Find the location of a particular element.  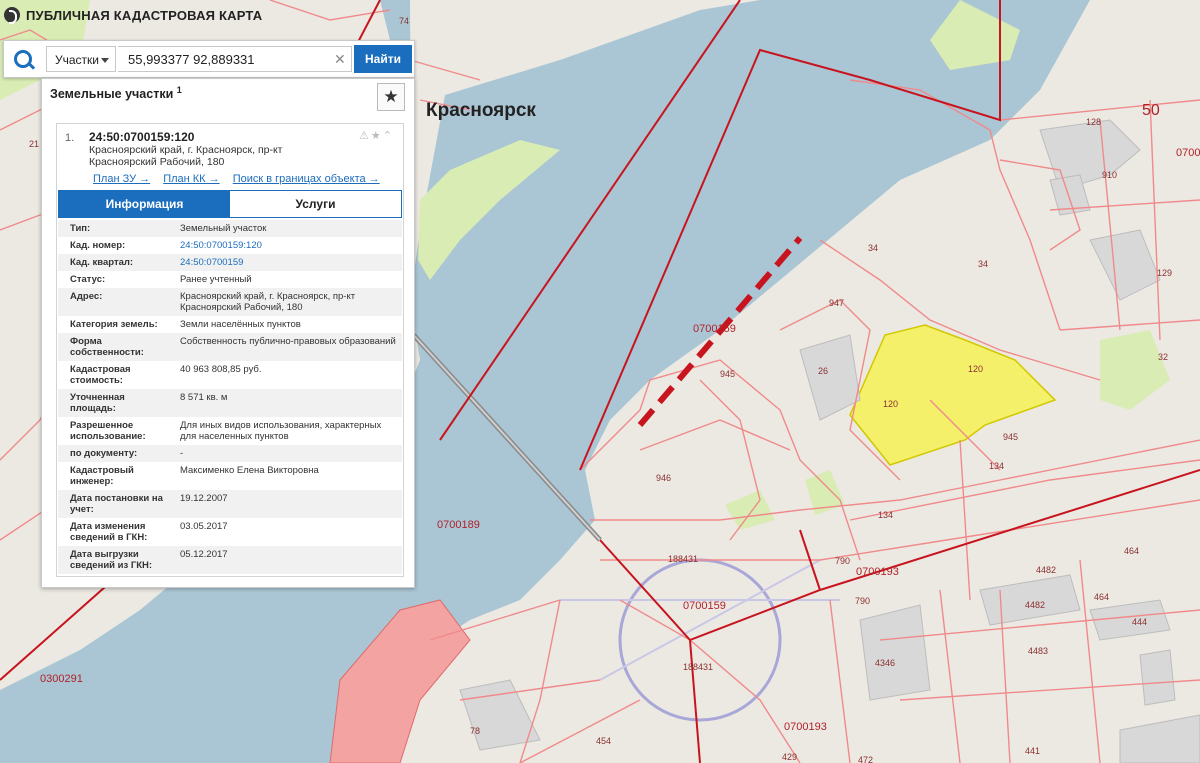

search-type-dropdown: Участки is located at coordinates (81, 59).